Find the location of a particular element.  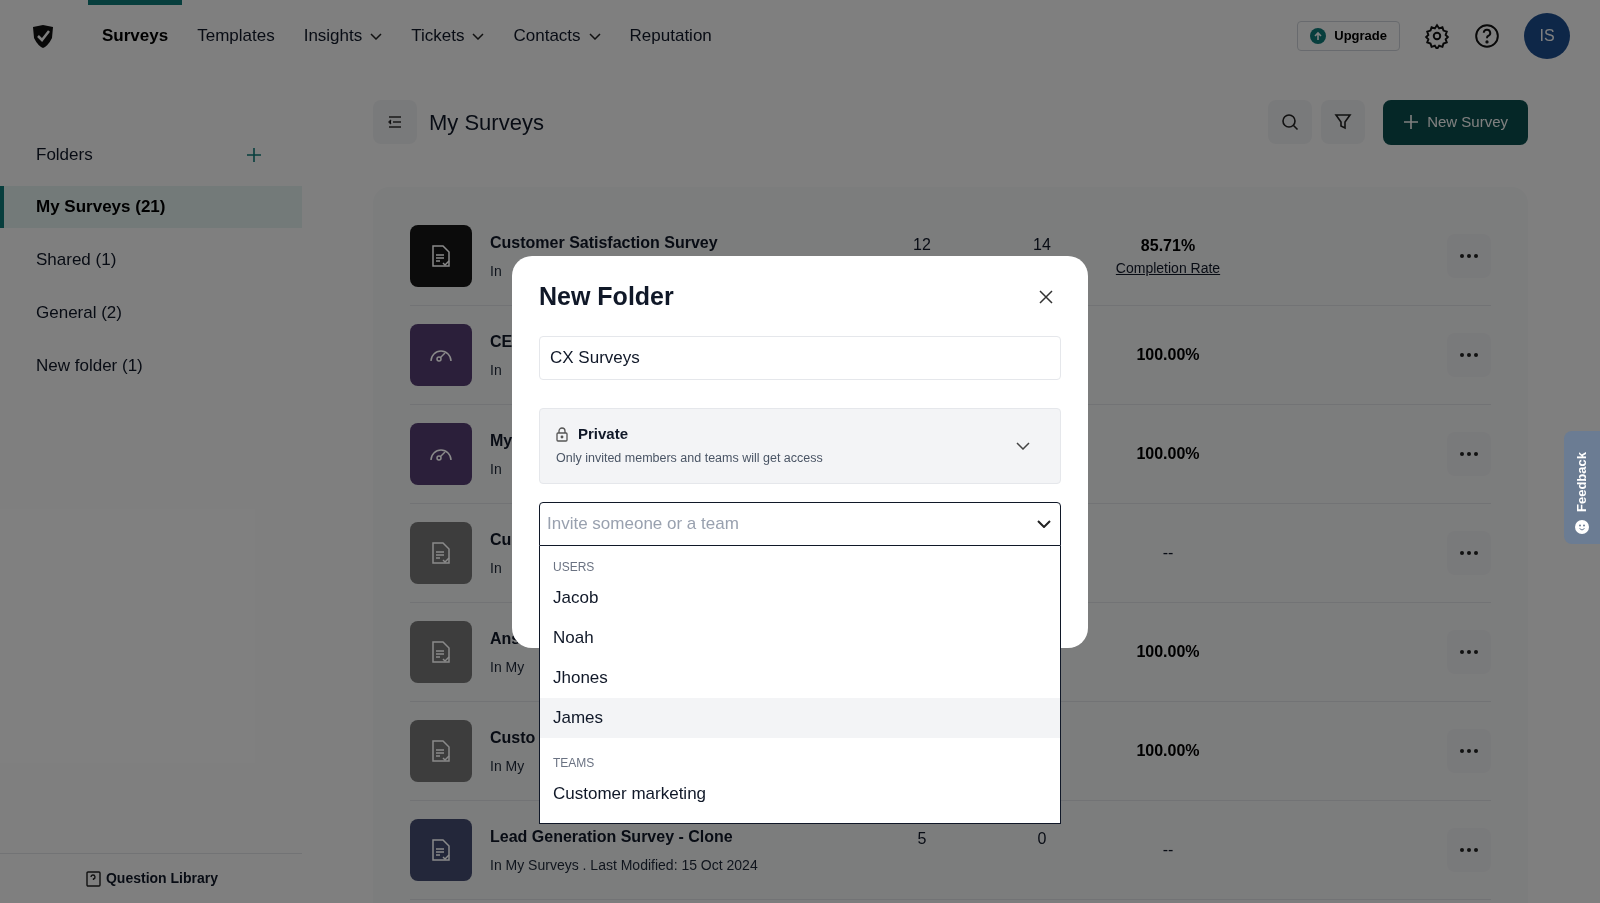

menu-icon is located at coordinates (395, 122).